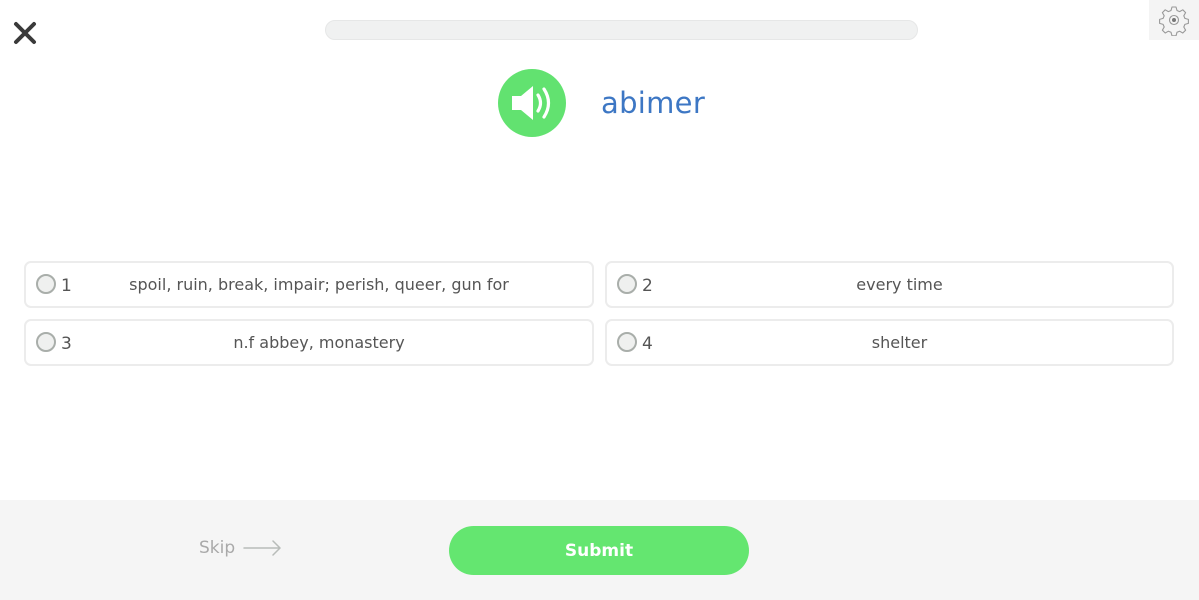 The width and height of the screenshot is (1199, 600). Describe the element at coordinates (621, 30) in the screenshot. I see `progress-bar` at that location.